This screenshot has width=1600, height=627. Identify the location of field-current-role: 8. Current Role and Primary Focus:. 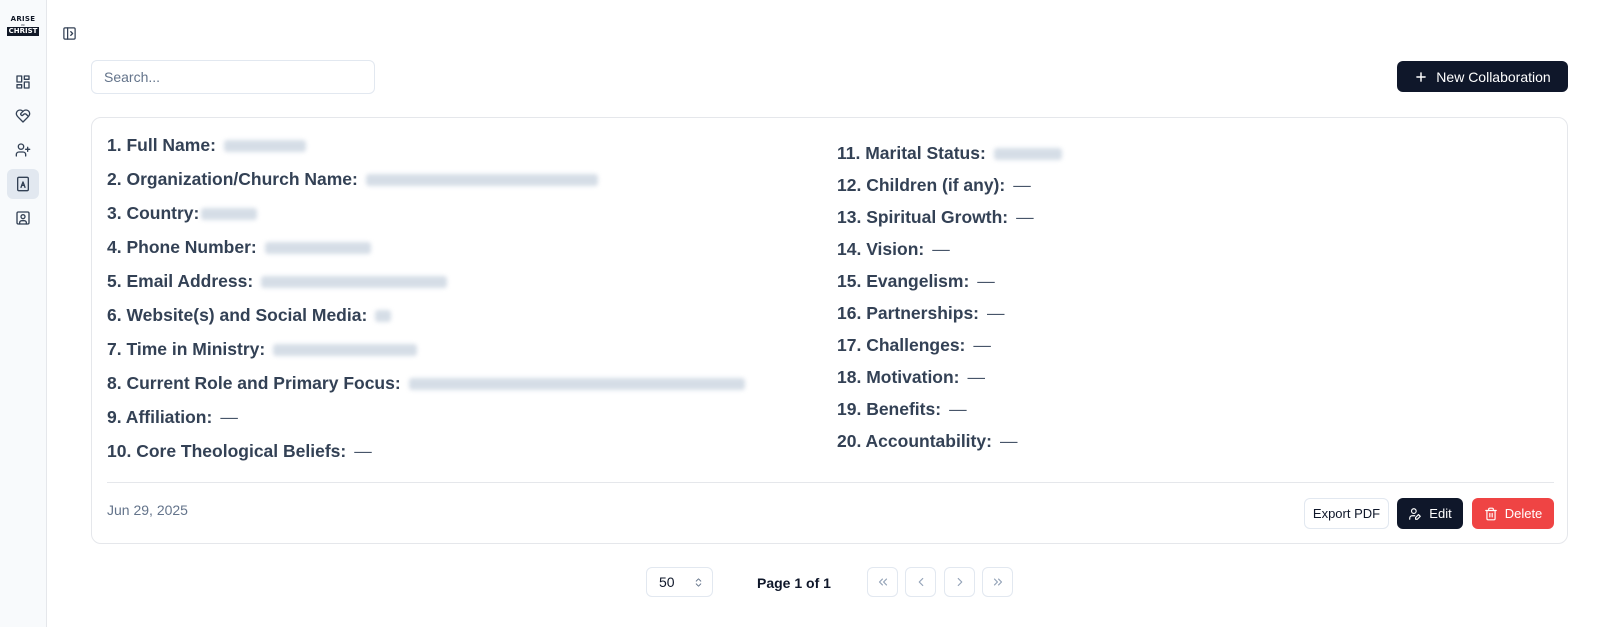
(426, 383).